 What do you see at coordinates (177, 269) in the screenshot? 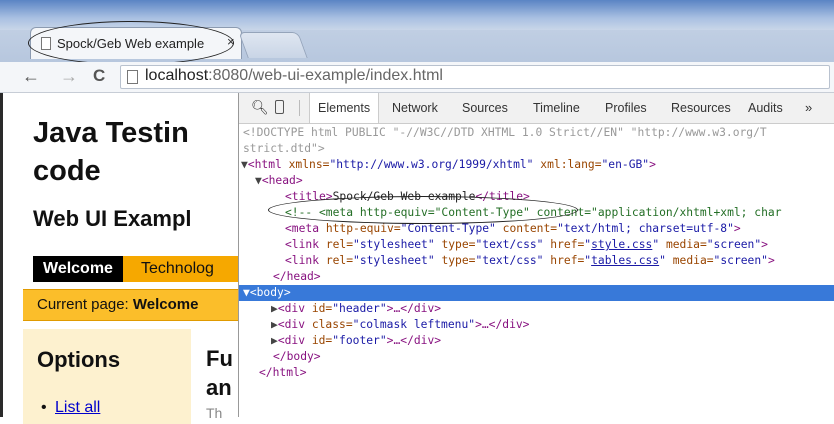
I see `menu-item-technology: Technolog` at bounding box center [177, 269].